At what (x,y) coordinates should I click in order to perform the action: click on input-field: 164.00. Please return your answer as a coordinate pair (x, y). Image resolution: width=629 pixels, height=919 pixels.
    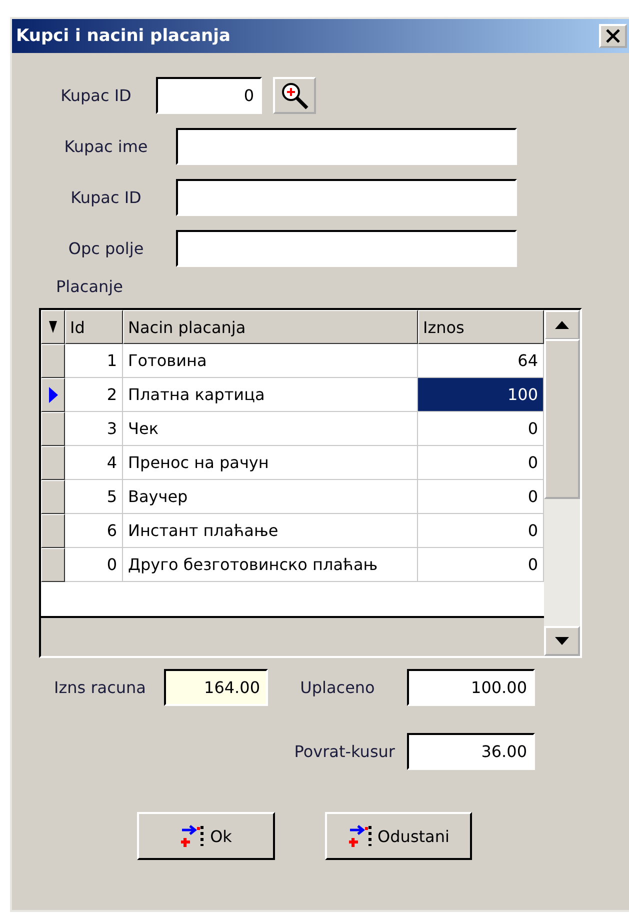
    Looking at the image, I should click on (216, 687).